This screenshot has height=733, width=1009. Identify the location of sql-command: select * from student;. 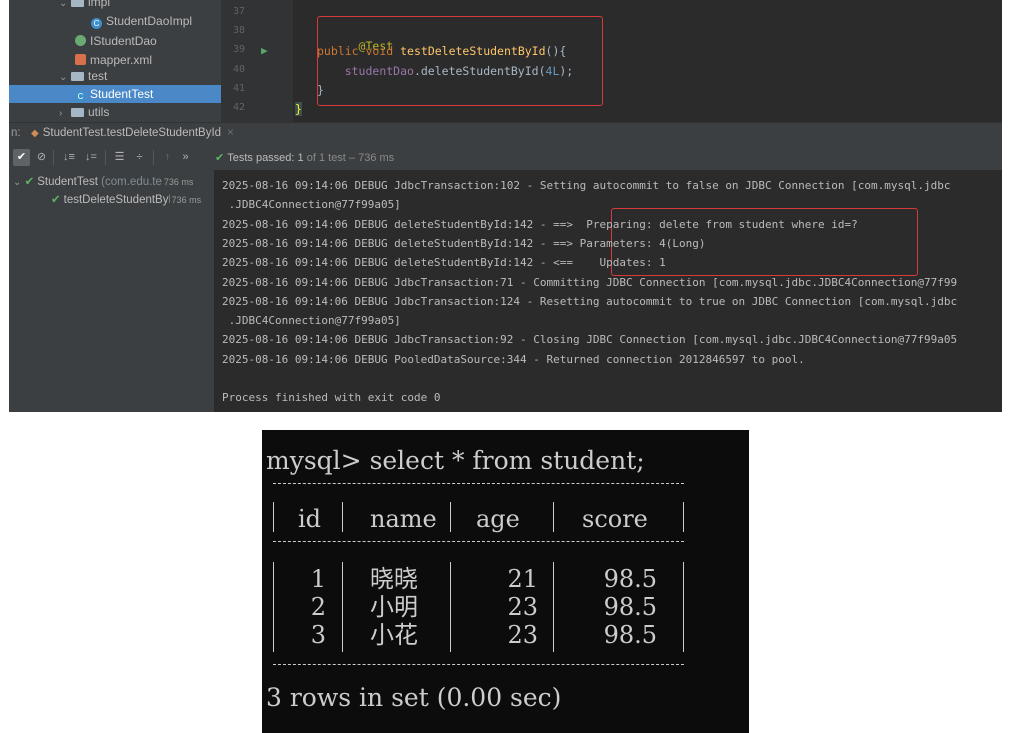
(507, 460).